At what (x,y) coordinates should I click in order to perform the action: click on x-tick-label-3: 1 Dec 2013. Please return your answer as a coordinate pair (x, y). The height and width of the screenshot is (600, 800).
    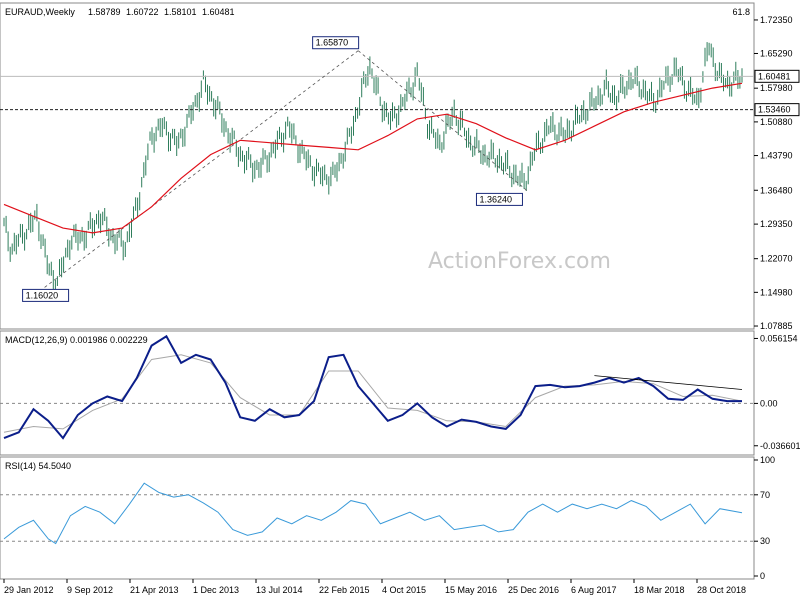
    Looking at the image, I should click on (216, 590).